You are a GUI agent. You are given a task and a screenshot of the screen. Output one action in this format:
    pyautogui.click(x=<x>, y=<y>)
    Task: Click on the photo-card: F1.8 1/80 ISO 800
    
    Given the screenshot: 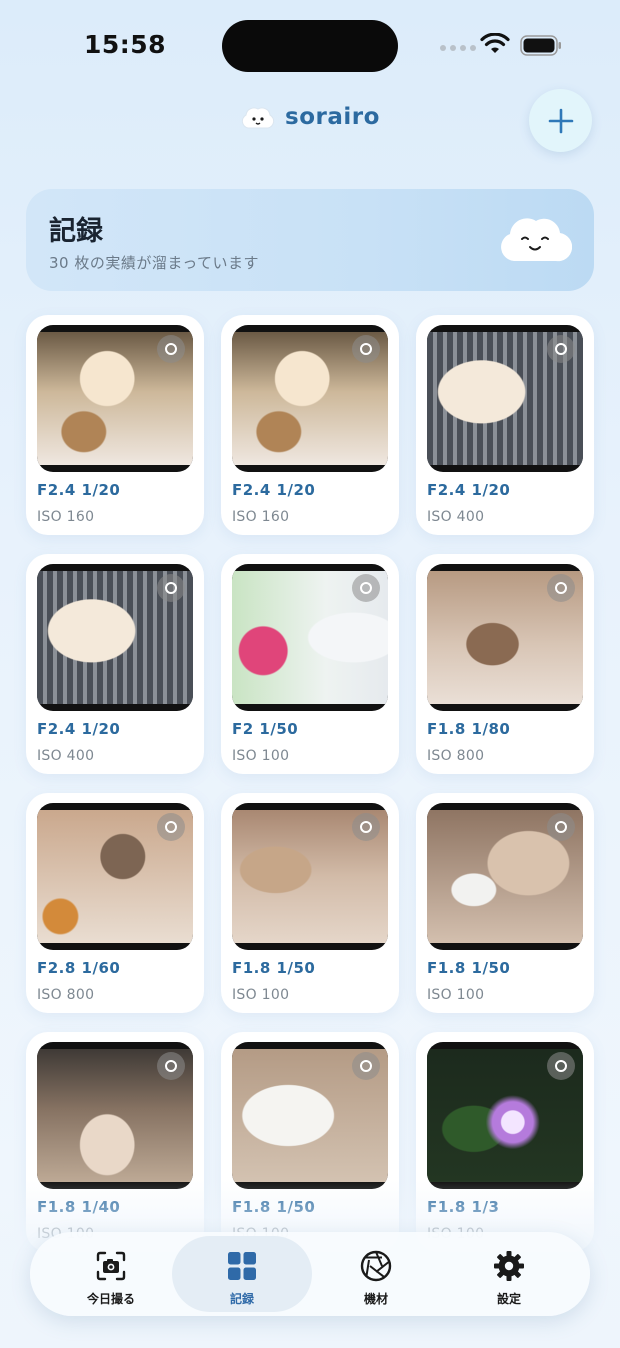 What is the action you would take?
    pyautogui.click(x=505, y=664)
    